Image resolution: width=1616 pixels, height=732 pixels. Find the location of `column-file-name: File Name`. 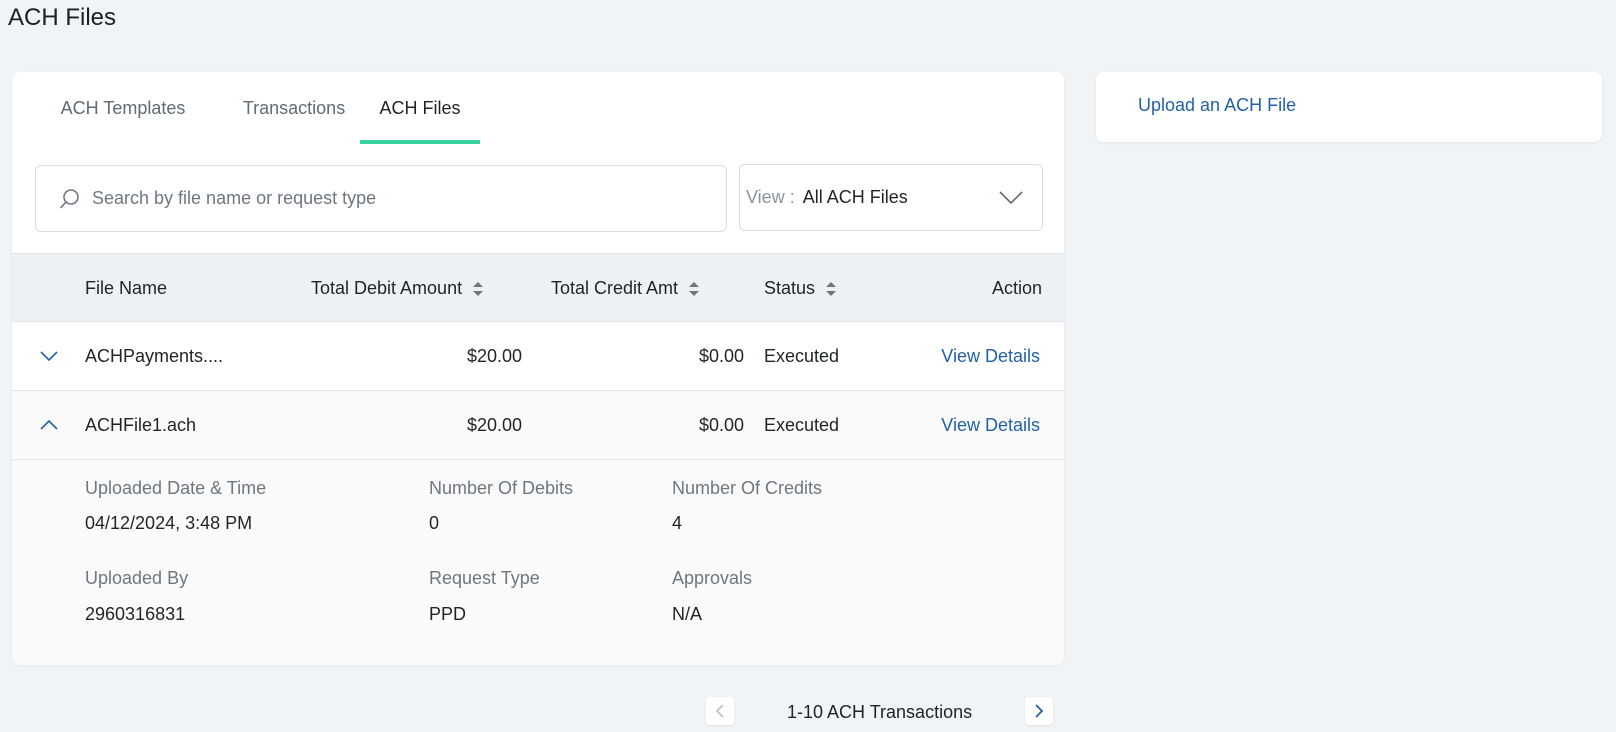

column-file-name: File Name is located at coordinates (126, 288).